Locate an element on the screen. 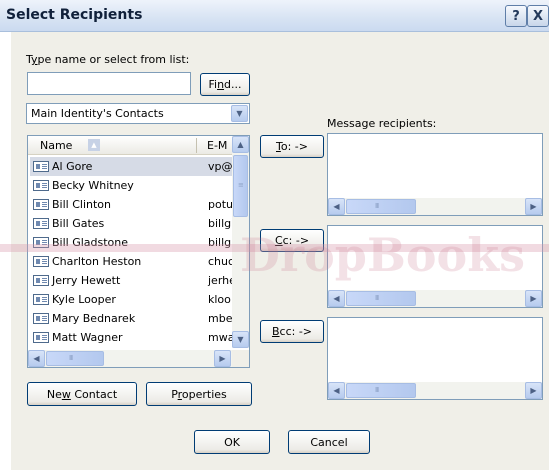 Image resolution: width=549 pixels, height=470 pixels. list-item: Jerry Hewett jerhe is located at coordinates (133, 280).